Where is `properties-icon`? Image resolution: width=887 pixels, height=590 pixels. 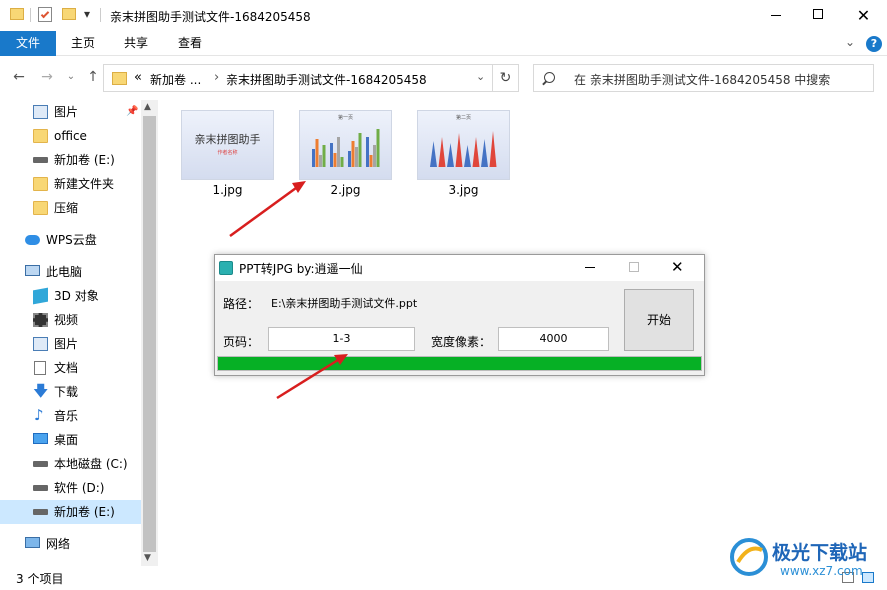 properties-icon is located at coordinates (45, 14).